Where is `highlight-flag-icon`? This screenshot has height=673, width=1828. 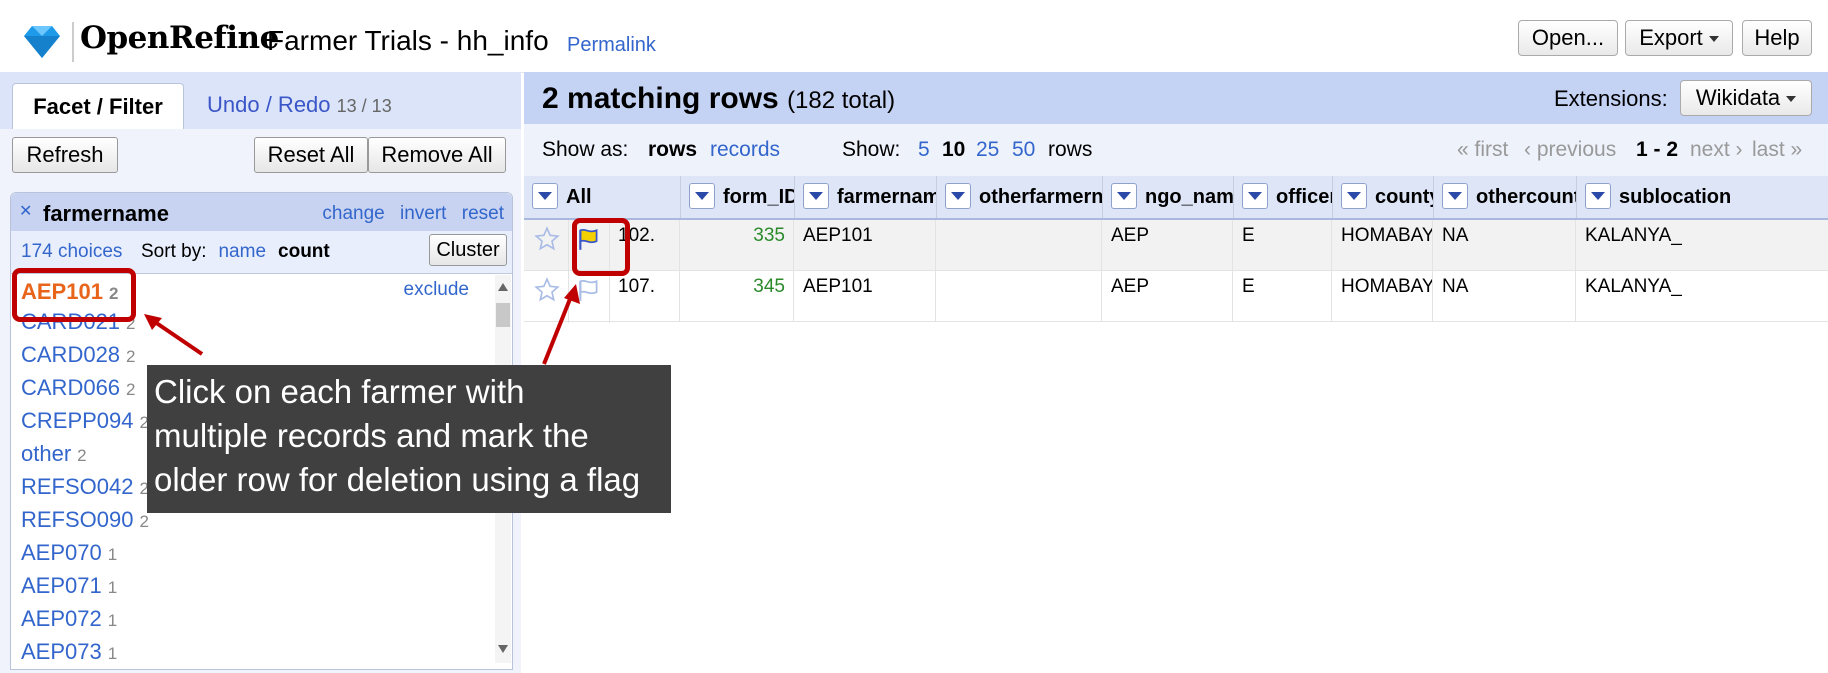 highlight-flag-icon is located at coordinates (601, 247).